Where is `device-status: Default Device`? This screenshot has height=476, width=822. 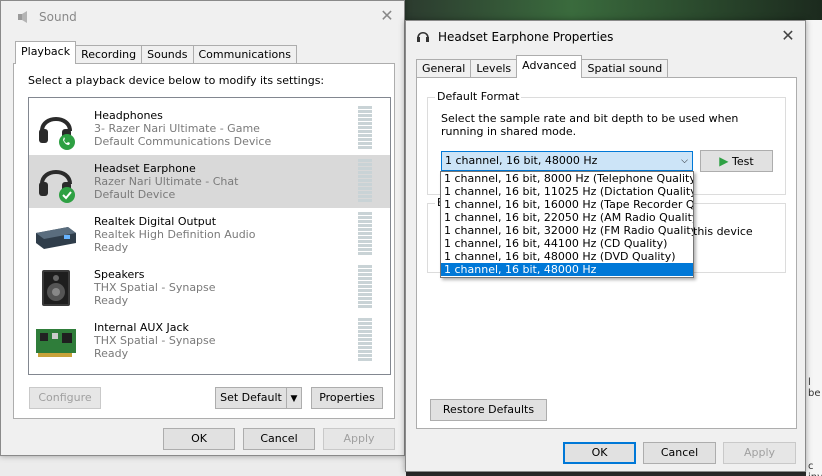 device-status: Default Device is located at coordinates (135, 194).